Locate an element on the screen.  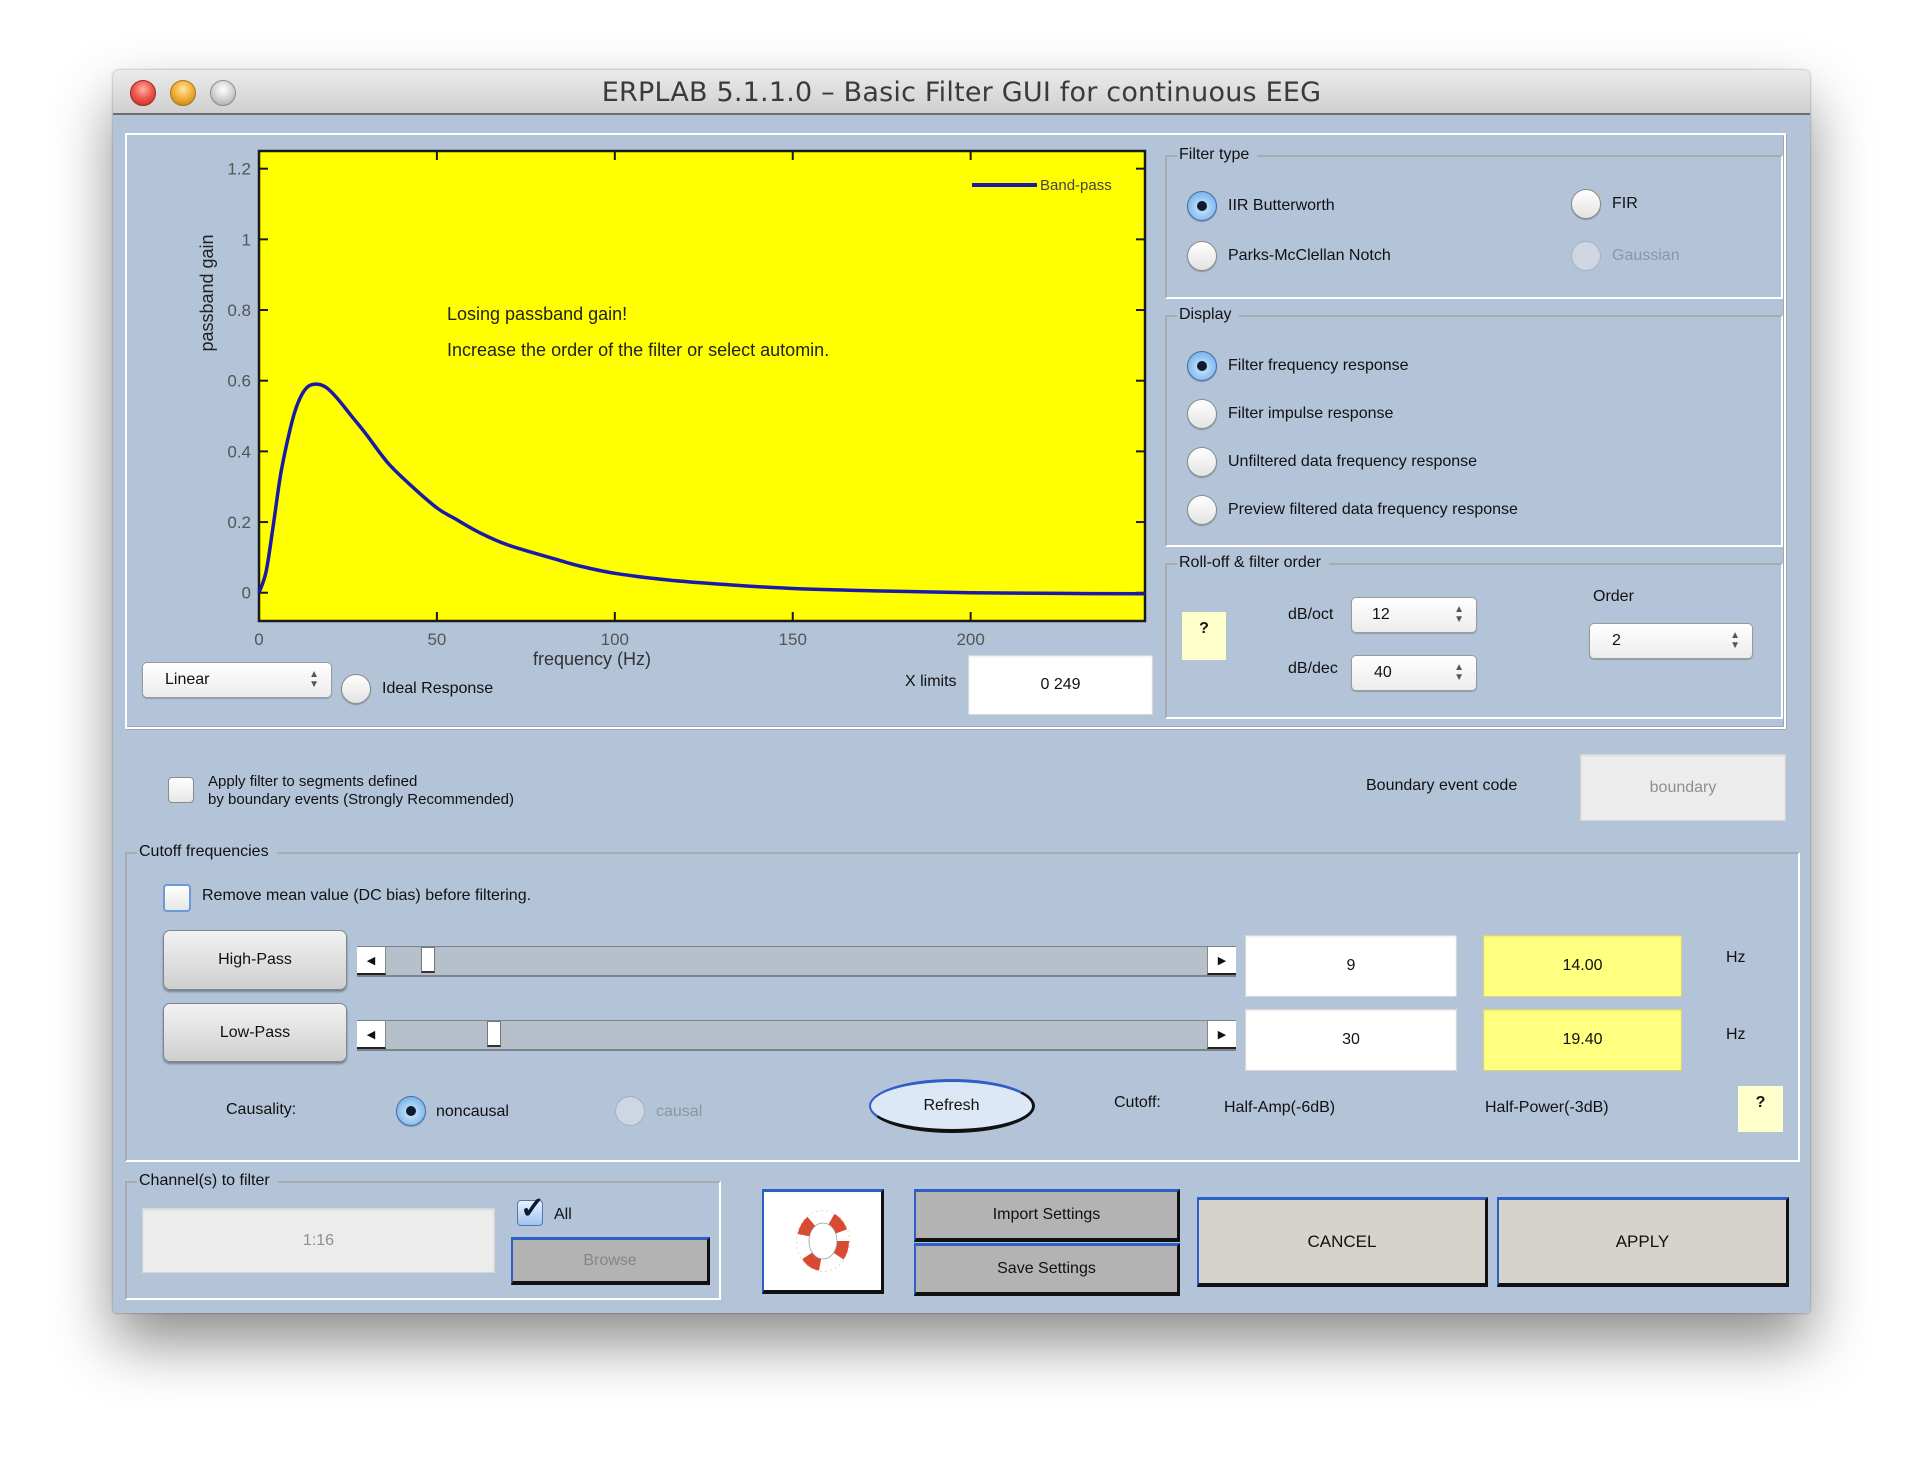
display-radio-unfiltered-data is located at coordinates (1202, 462).